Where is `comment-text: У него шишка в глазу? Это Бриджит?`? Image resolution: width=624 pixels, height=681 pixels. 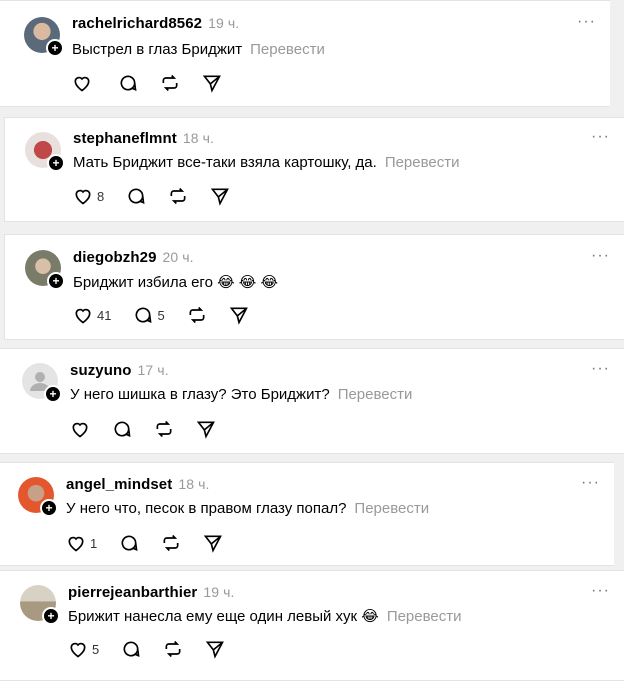
comment-text: У него шишка в глазу? Это Бриджит? is located at coordinates (200, 394).